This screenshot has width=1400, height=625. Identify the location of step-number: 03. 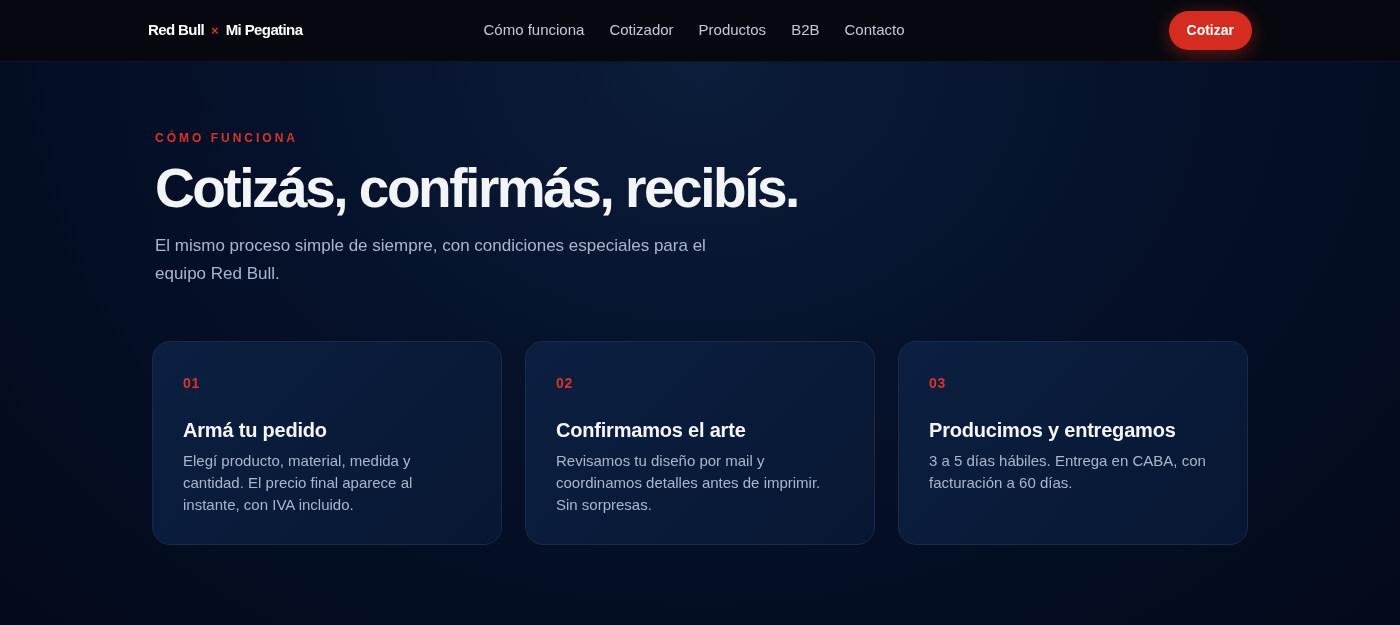
(937, 383).